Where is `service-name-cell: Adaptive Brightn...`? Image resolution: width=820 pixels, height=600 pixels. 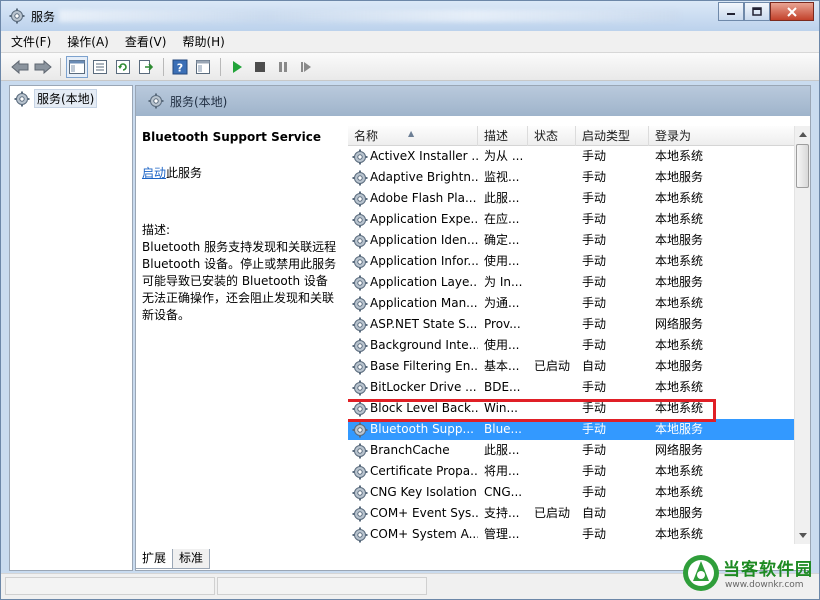
service-name-cell: Adaptive Brightn... is located at coordinates (424, 177).